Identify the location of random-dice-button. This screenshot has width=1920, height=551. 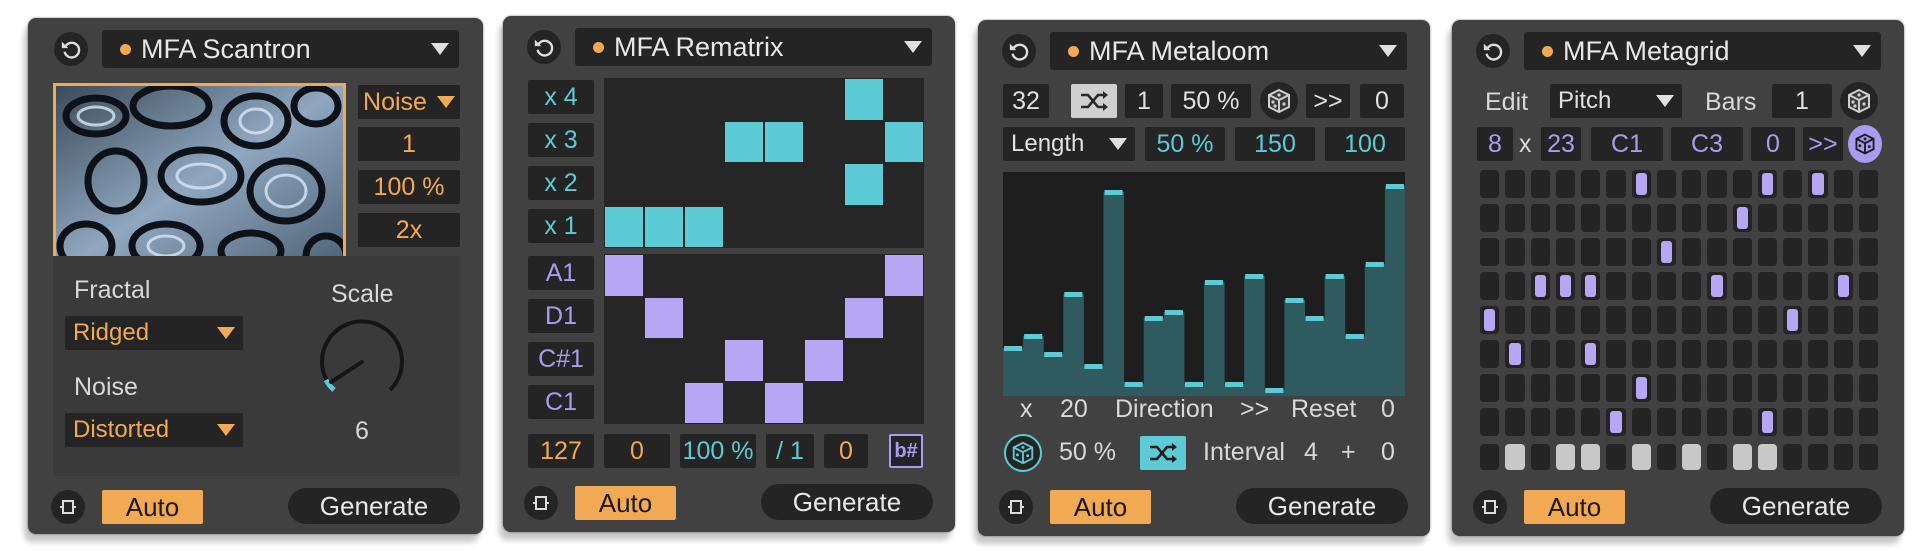
(1865, 144).